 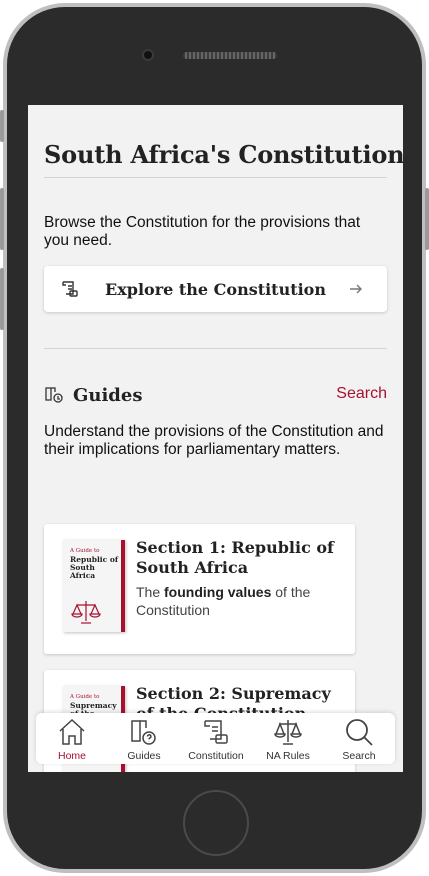 I want to click on explore-constitution-button: Explore the Constitution, so click(x=215, y=289).